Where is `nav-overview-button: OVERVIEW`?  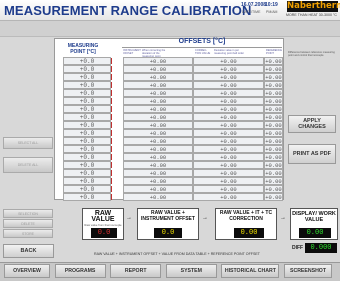
nav-overview-button: OVERVIEW is located at coordinates (27, 271).